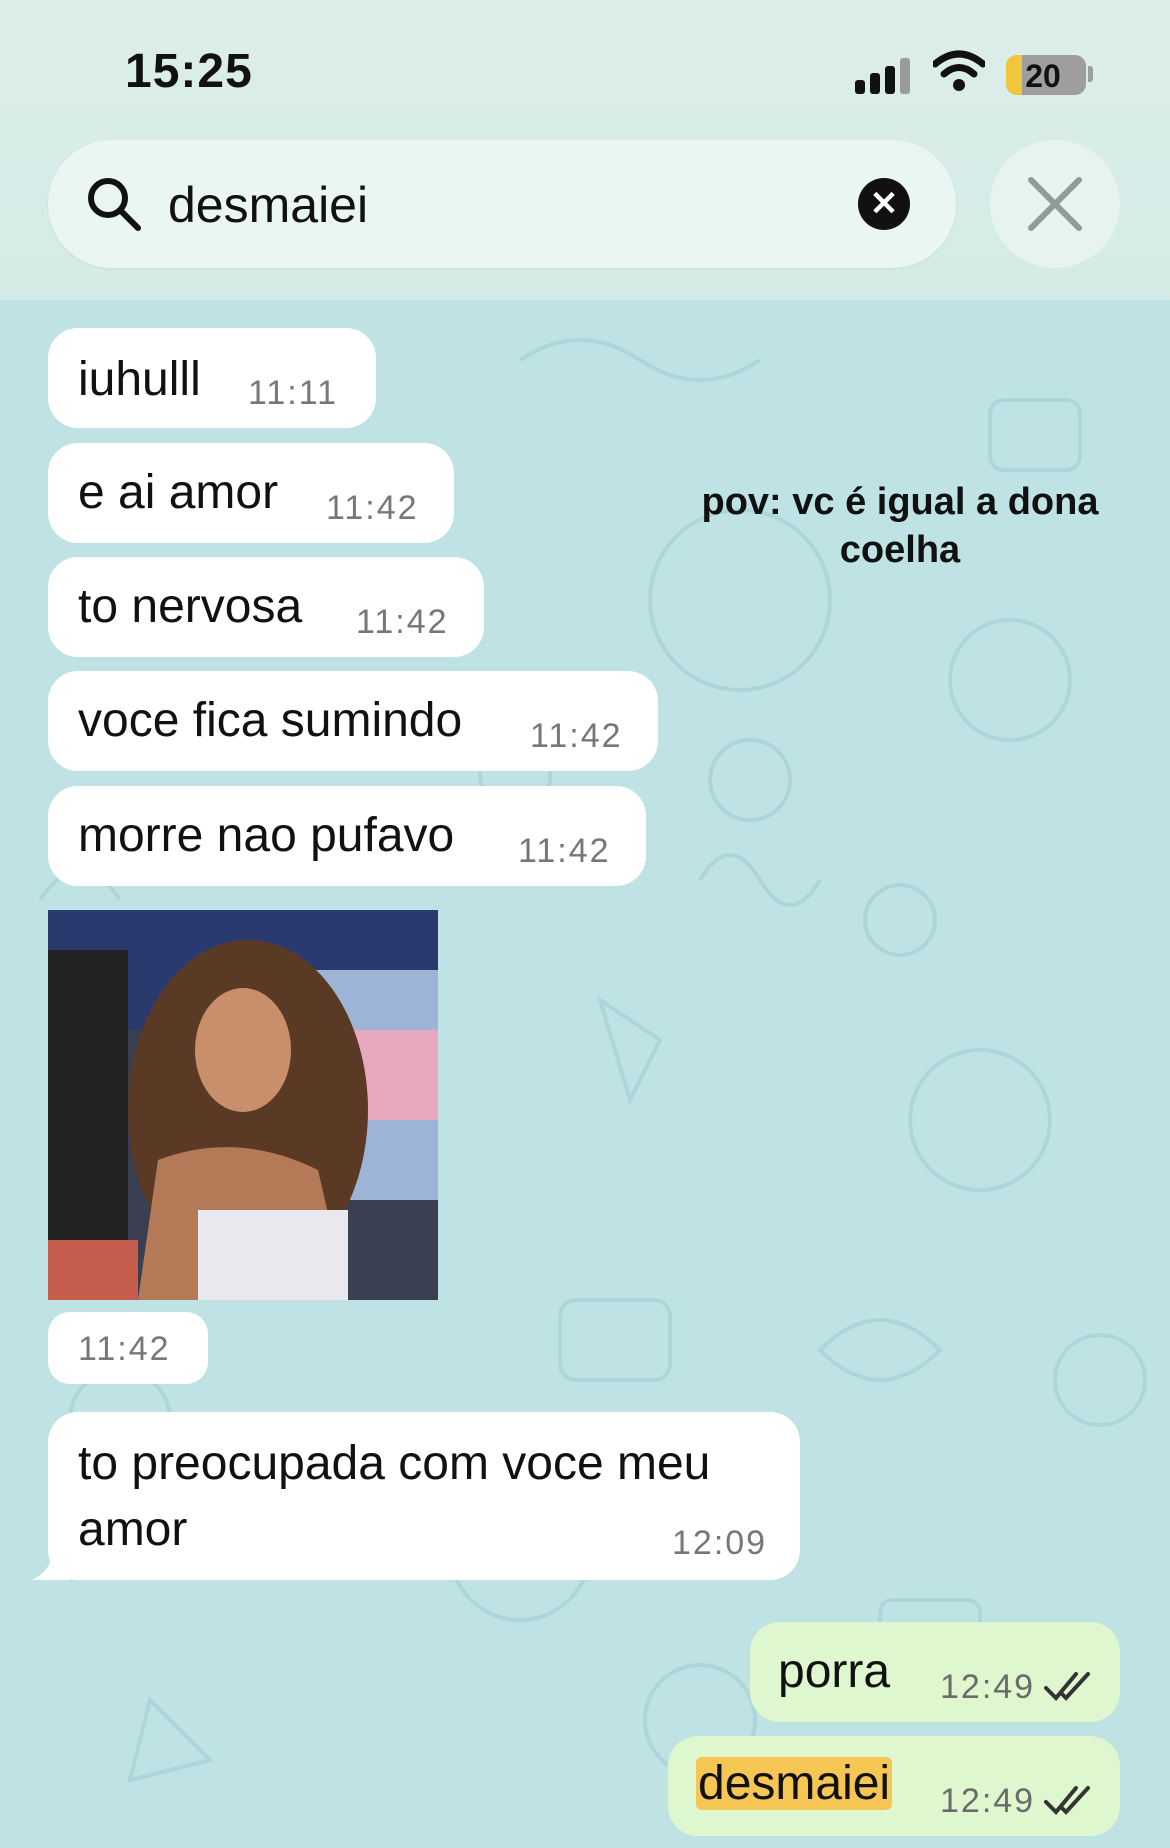  What do you see at coordinates (900, 526) in the screenshot?
I see `overlay-caption: pov: vc é igual a dona coelha` at bounding box center [900, 526].